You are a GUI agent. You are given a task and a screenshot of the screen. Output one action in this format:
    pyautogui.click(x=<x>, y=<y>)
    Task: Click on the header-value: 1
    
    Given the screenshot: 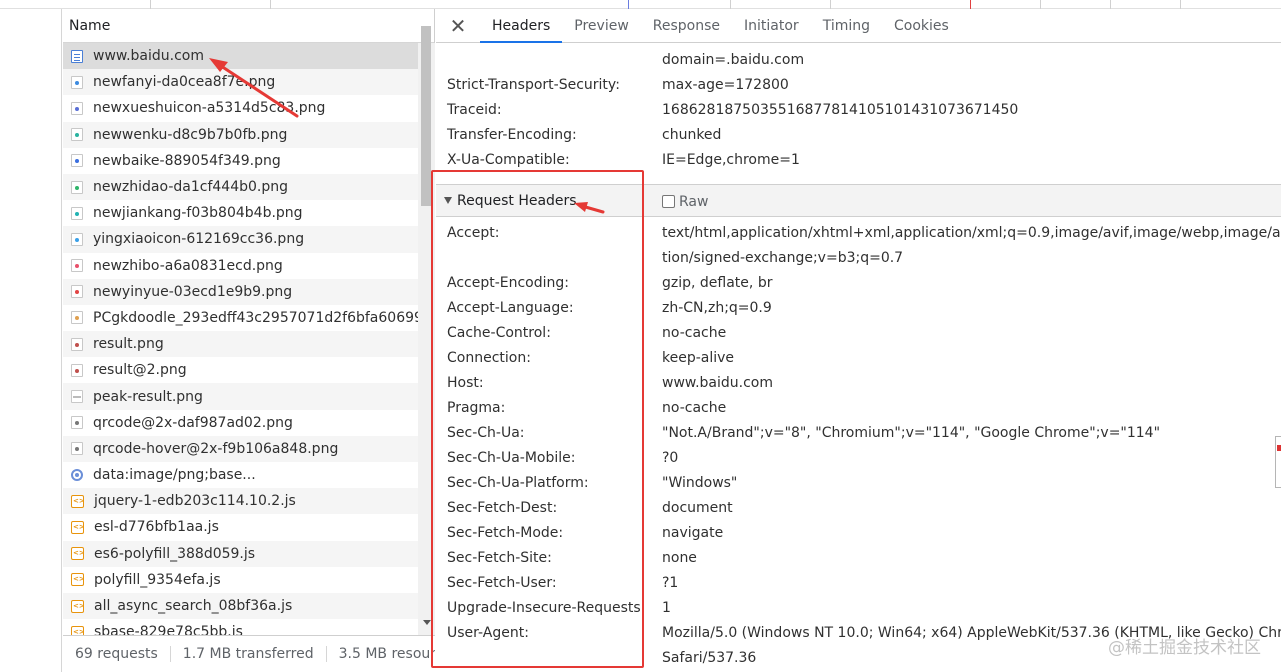 What is the action you would take?
    pyautogui.click(x=666, y=607)
    